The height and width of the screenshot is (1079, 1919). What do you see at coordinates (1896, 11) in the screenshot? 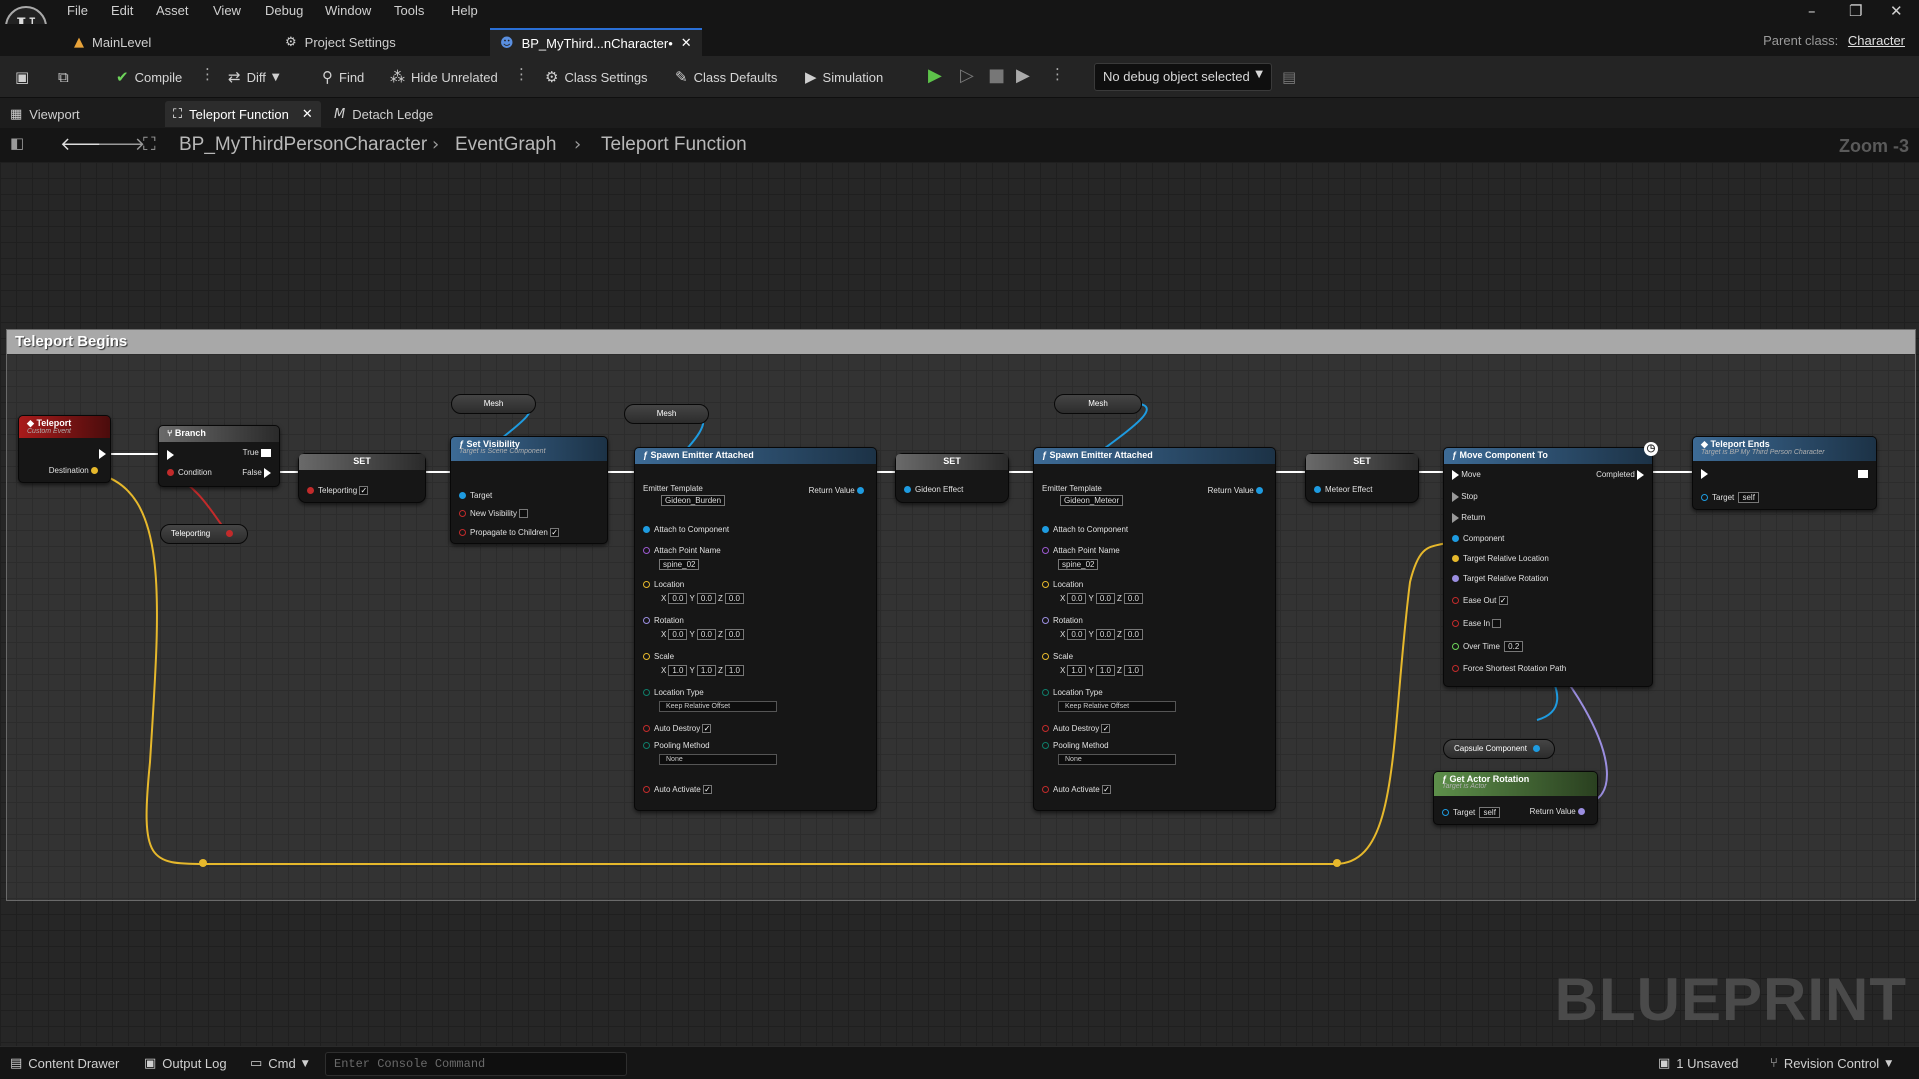
I see `close-window-icon: ✕` at bounding box center [1896, 11].